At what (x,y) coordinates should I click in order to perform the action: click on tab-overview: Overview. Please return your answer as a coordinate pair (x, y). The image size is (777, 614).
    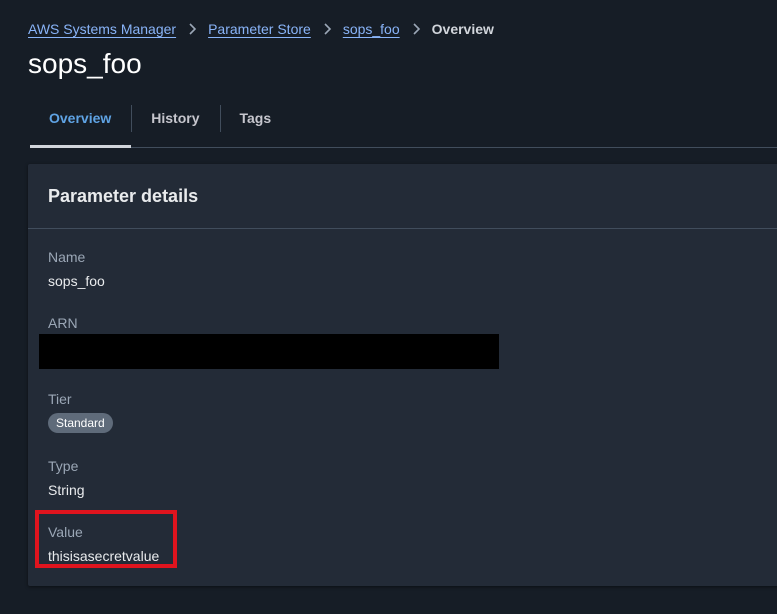
    Looking at the image, I should click on (81, 122).